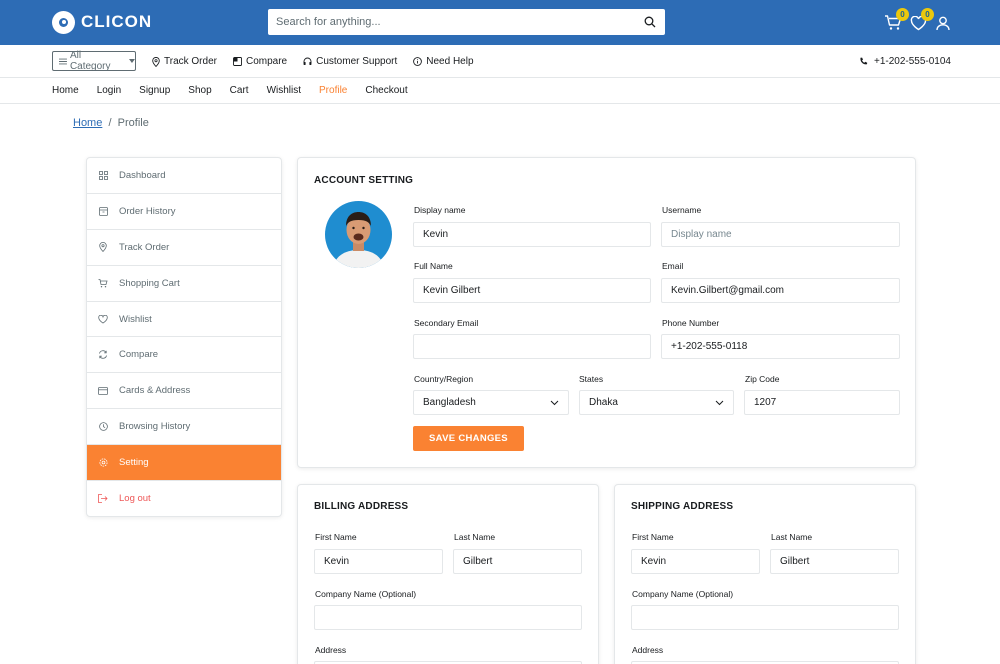 This screenshot has width=1000, height=664. I want to click on breadcrumb: Home / Profile, so click(111, 123).